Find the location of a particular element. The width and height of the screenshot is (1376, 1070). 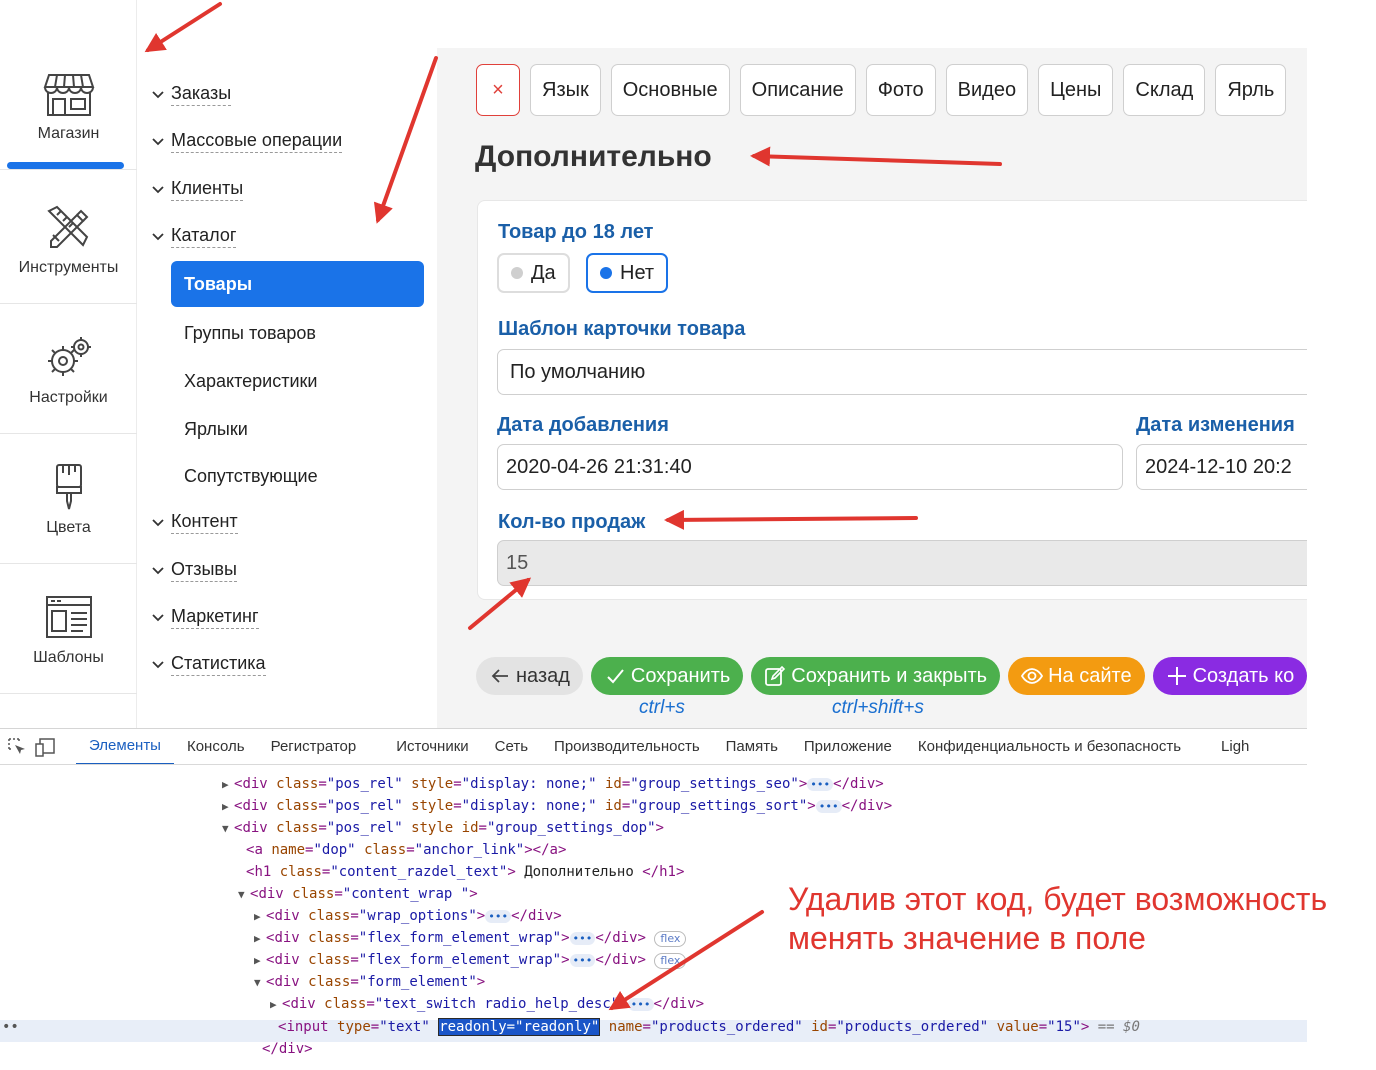

sales-count-field: 15 is located at coordinates (902, 563).